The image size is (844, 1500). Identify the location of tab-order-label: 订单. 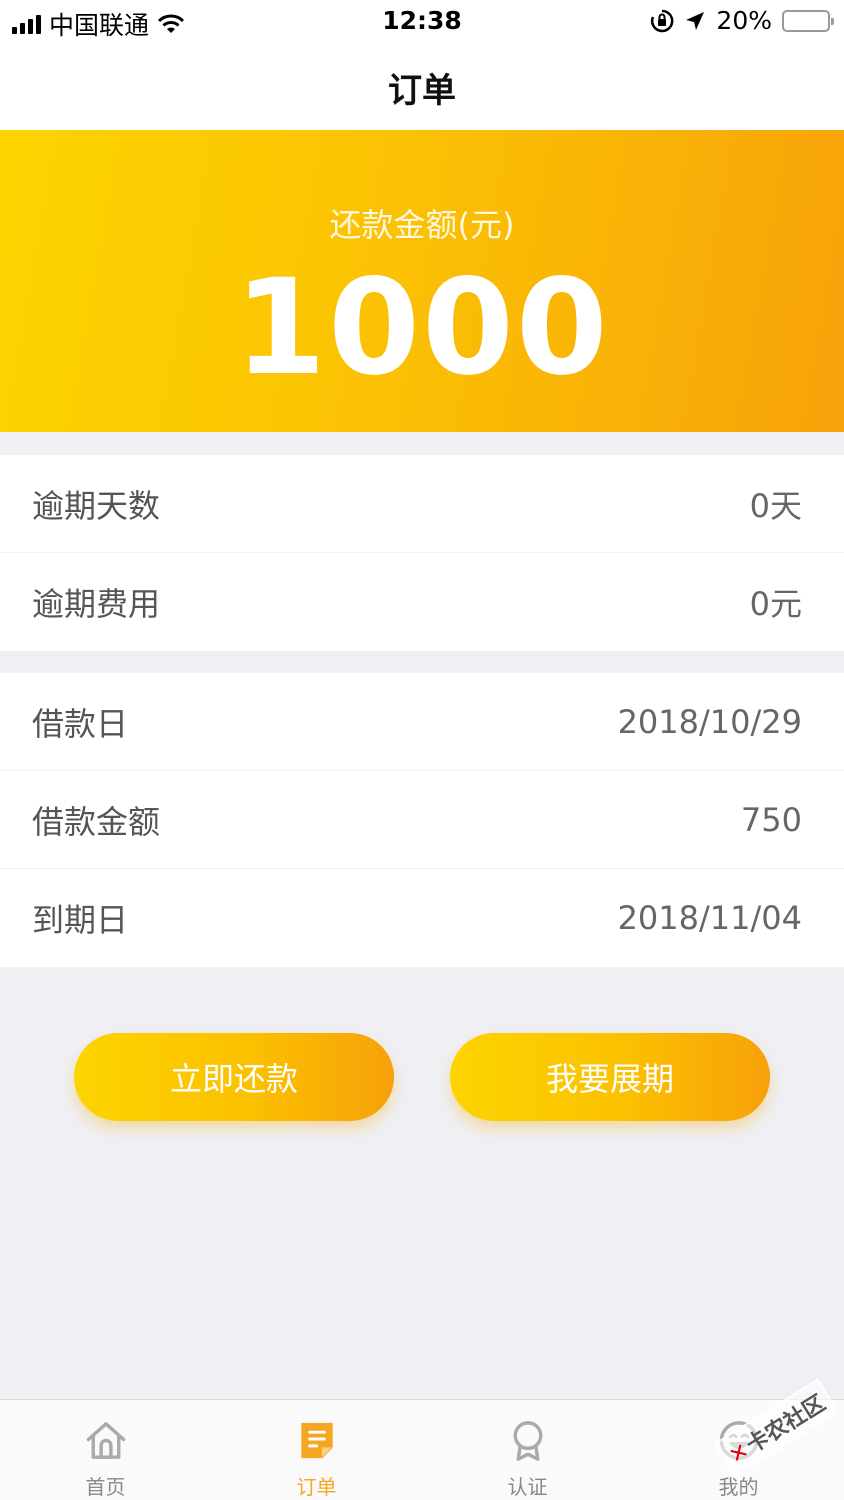
(316, 1487).